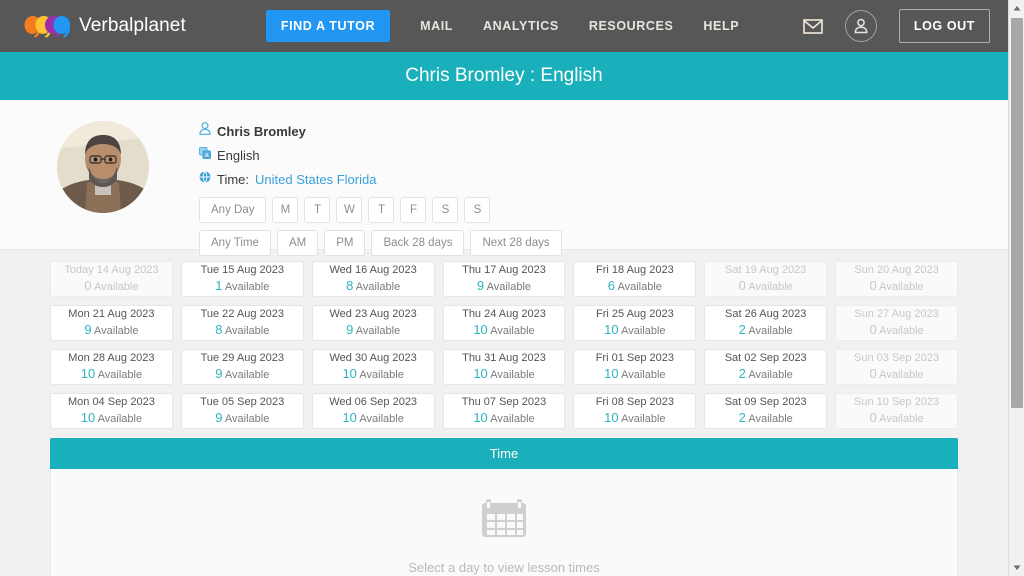 The height and width of the screenshot is (576, 1024). I want to click on calendar-day-cell: Wed 16 Aug 2023 8 Available, so click(373, 279).